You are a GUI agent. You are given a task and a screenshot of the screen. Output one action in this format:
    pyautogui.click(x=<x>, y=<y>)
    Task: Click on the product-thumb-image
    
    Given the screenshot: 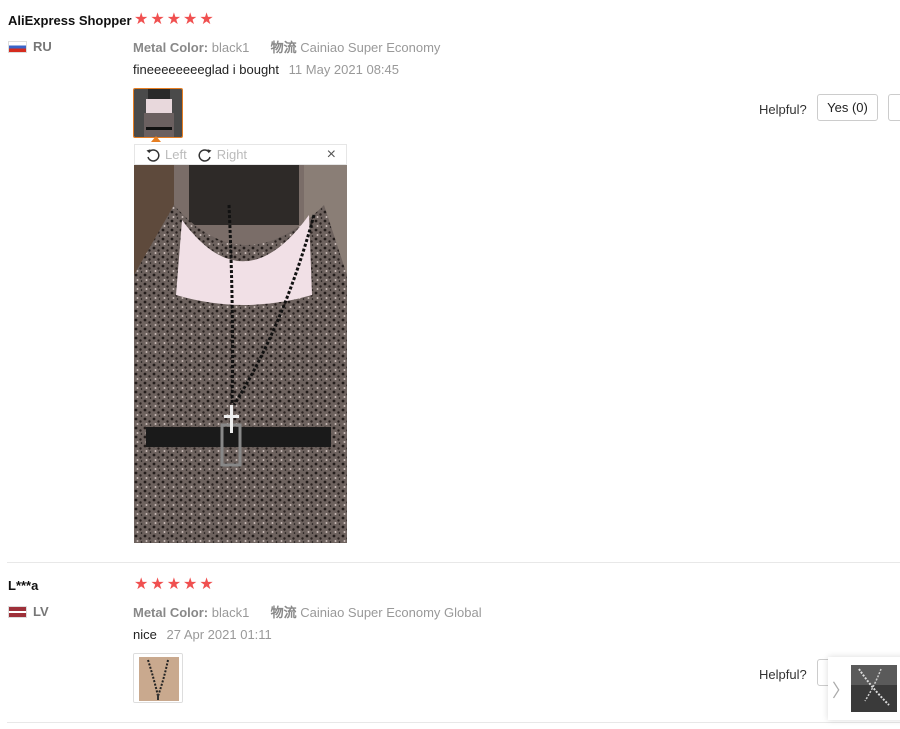 What is the action you would take?
    pyautogui.click(x=874, y=688)
    